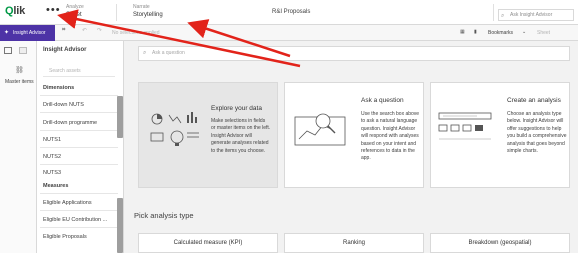  I want to click on link-icon: ⛓, so click(19, 70).